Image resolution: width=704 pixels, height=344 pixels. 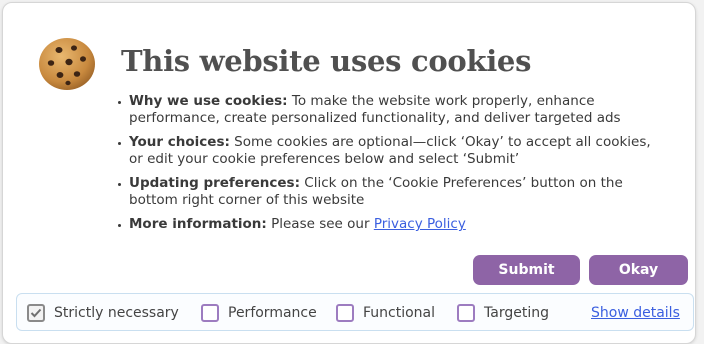 I want to click on cookie-icon, so click(x=67, y=64).